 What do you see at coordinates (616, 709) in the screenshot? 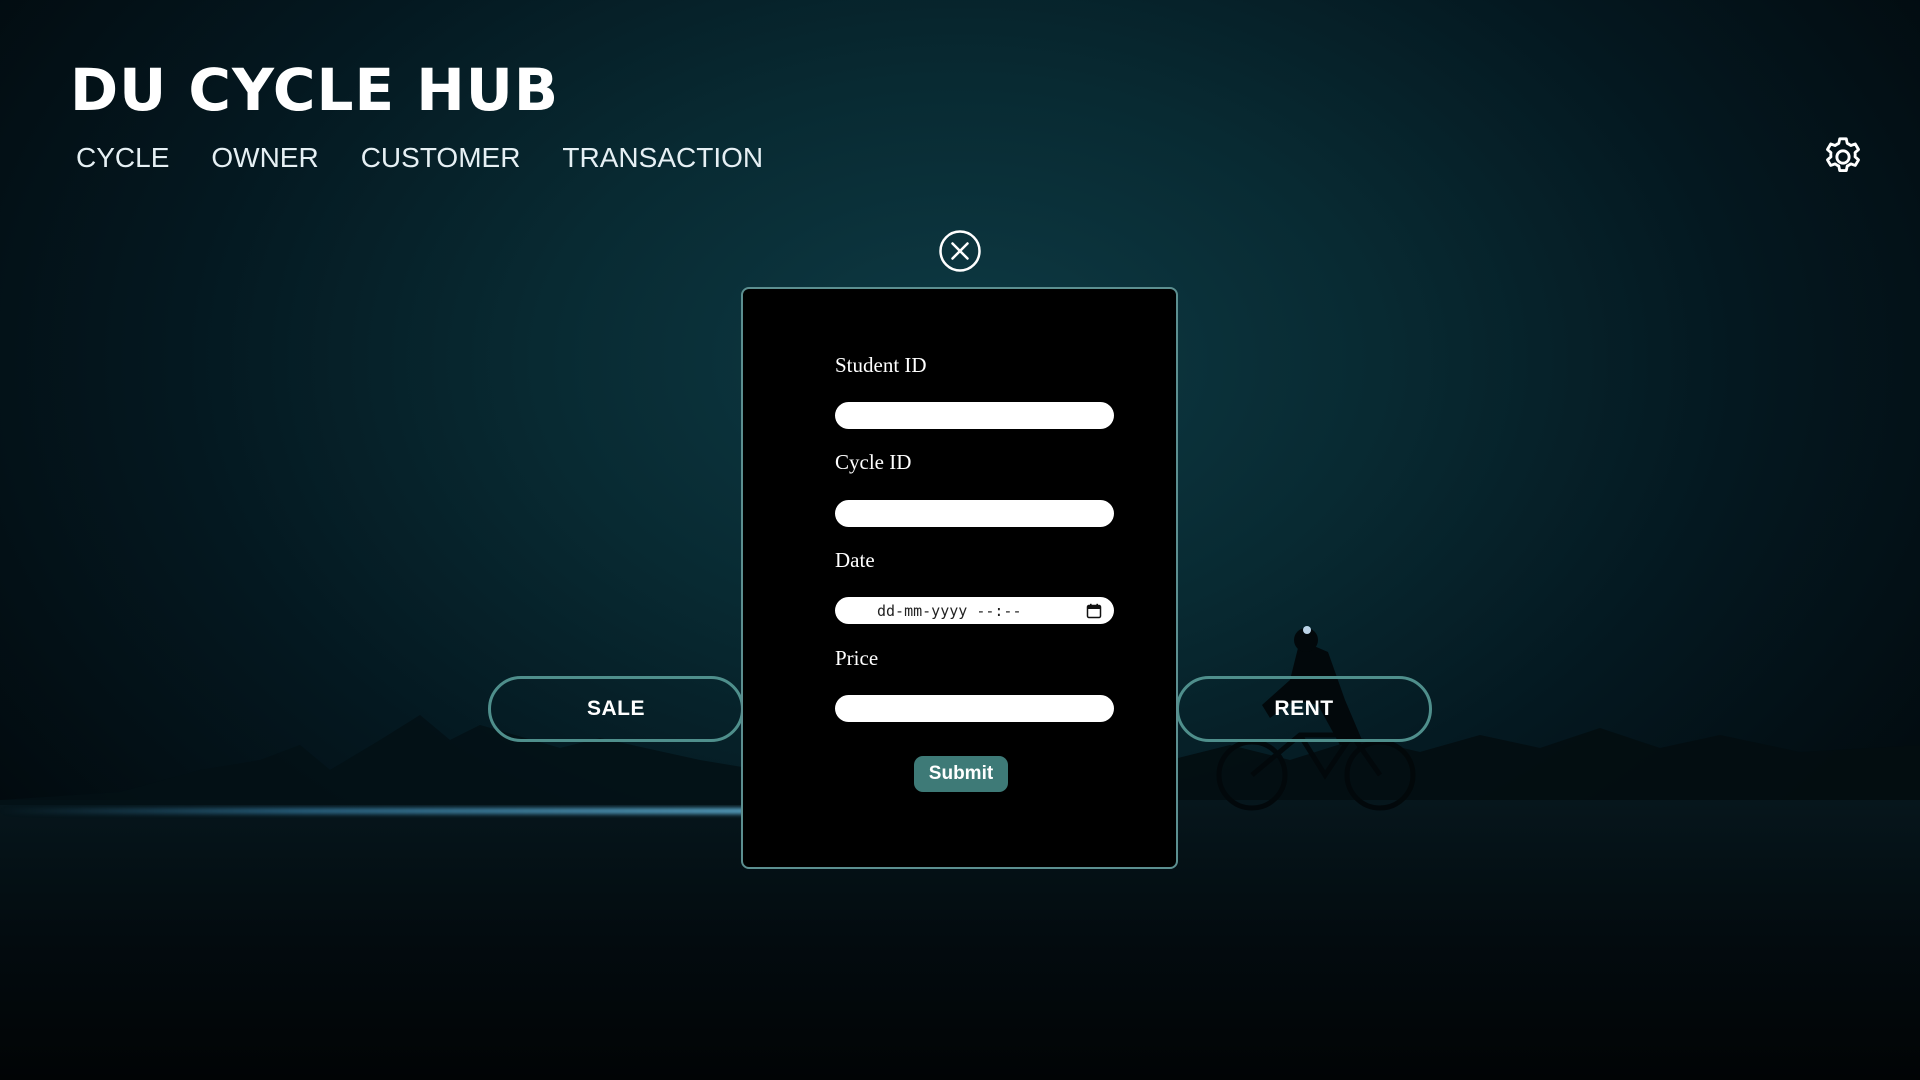
I see `sale-button: SALE` at bounding box center [616, 709].